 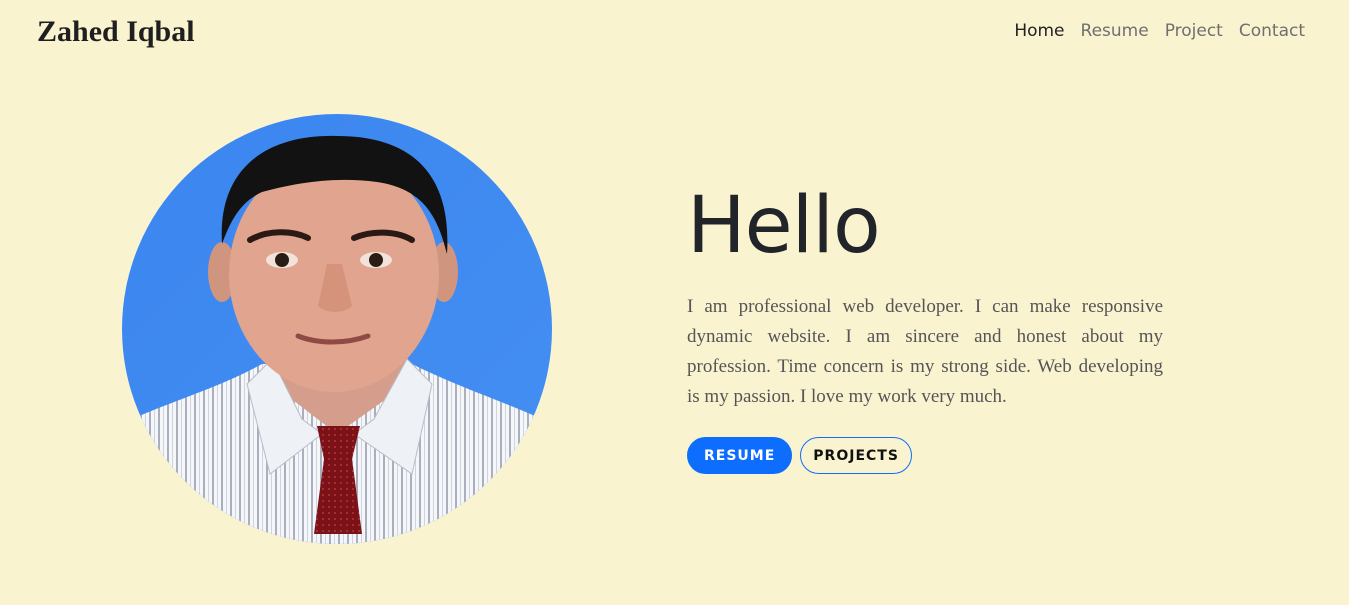 What do you see at coordinates (116, 32) in the screenshot?
I see `brand-logo: Zahed Iqbal` at bounding box center [116, 32].